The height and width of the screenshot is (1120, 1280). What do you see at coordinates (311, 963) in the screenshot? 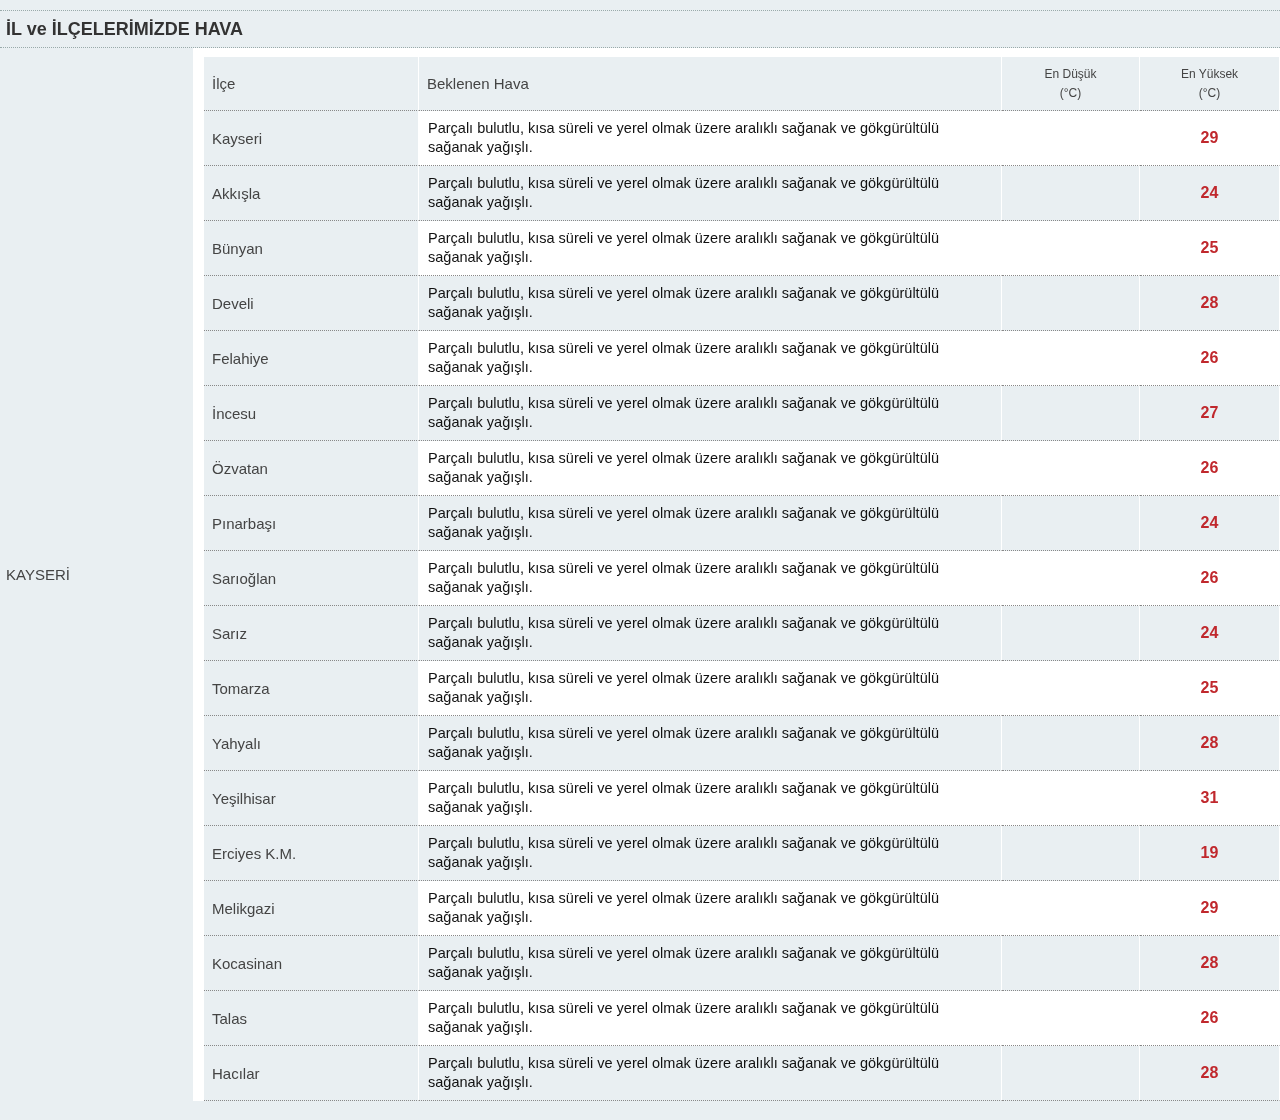
I see `district-cell: Kocasinan` at bounding box center [311, 963].